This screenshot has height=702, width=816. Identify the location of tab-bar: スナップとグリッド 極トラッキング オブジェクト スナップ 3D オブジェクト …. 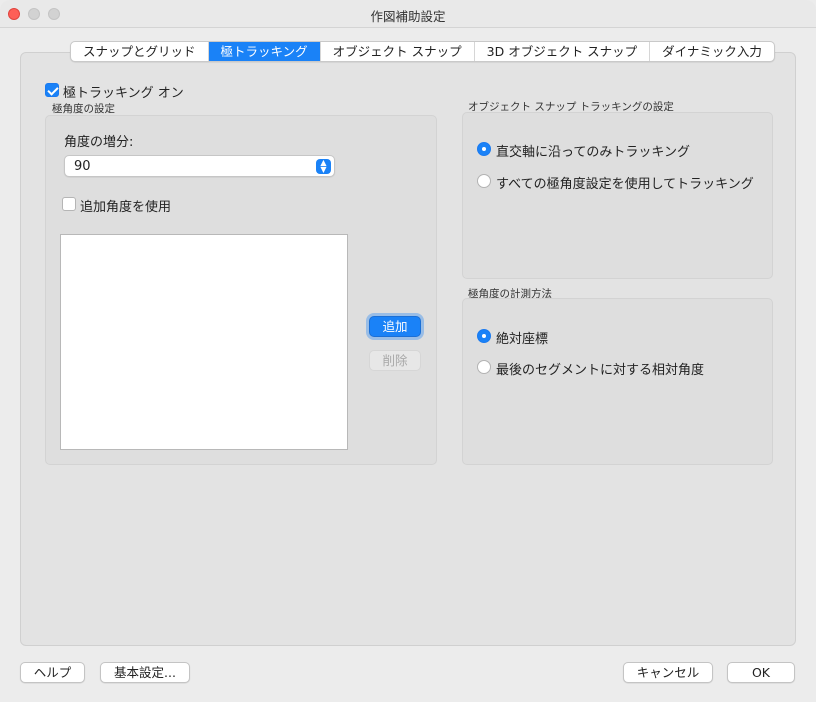
(422, 51).